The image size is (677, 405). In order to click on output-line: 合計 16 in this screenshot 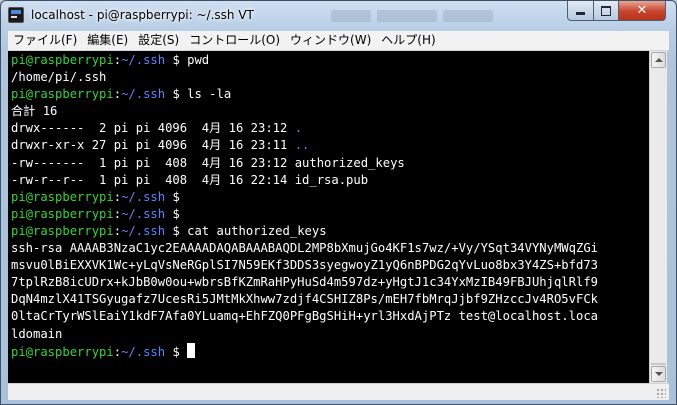, I will do `click(34, 111)`.